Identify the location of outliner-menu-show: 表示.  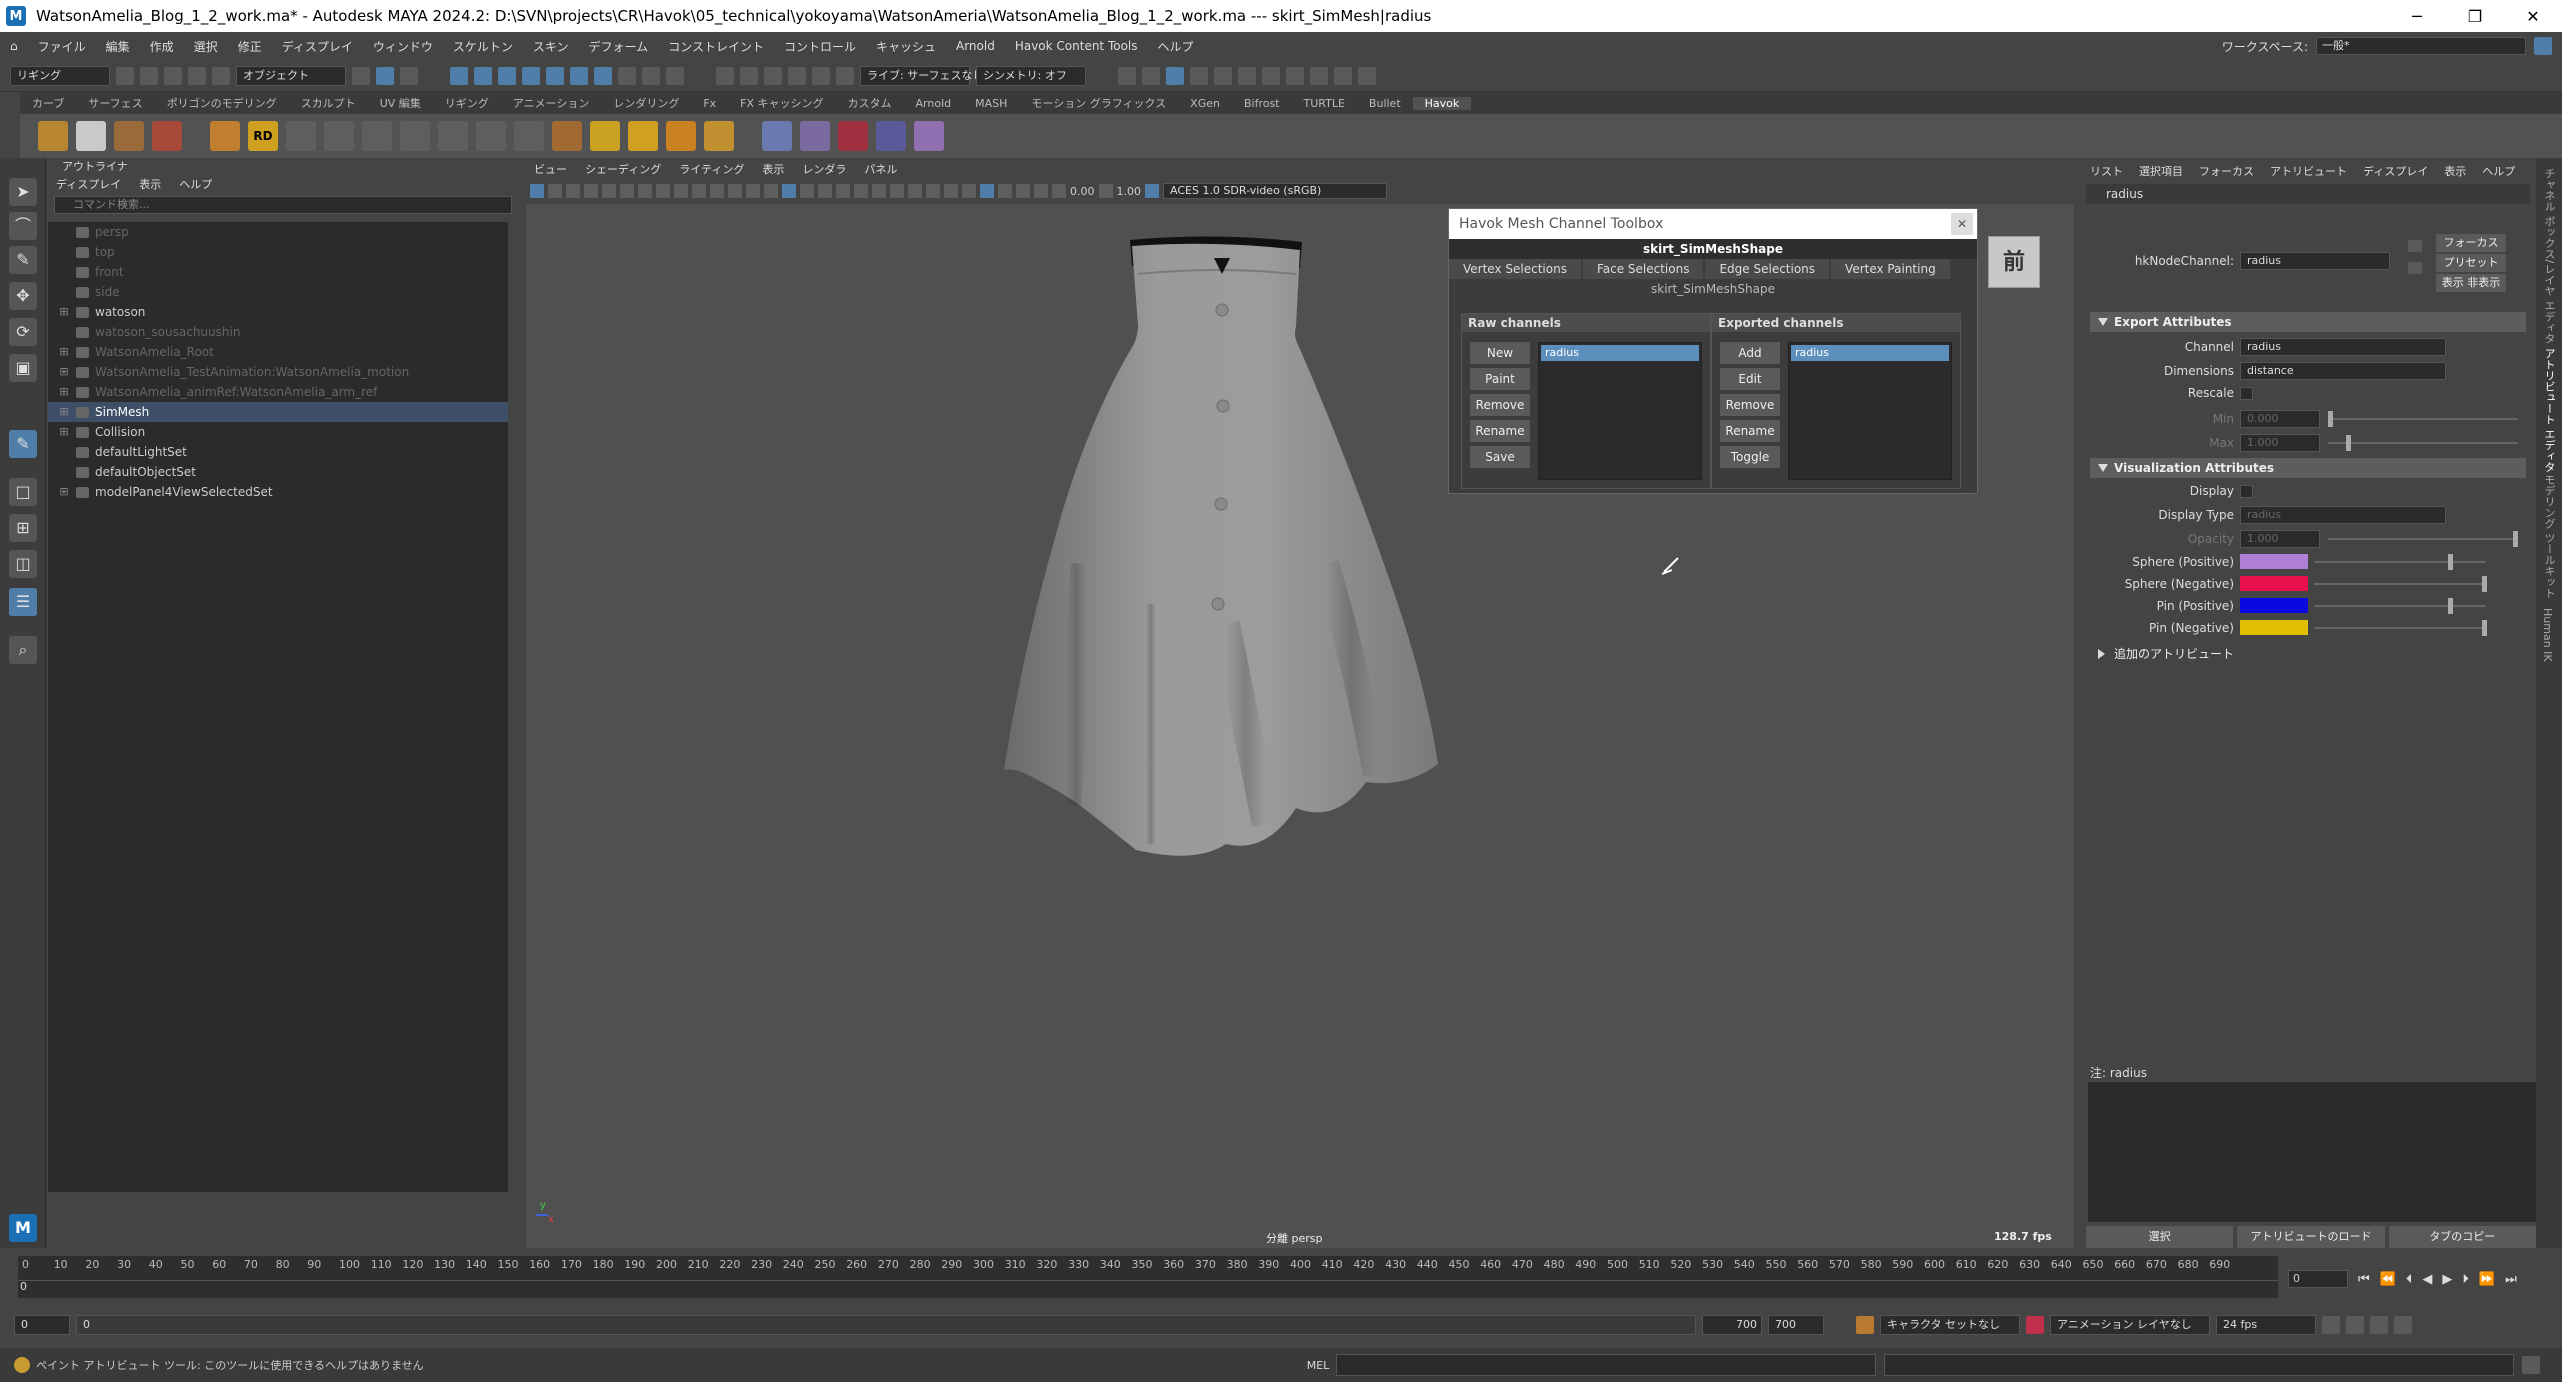
(150, 185).